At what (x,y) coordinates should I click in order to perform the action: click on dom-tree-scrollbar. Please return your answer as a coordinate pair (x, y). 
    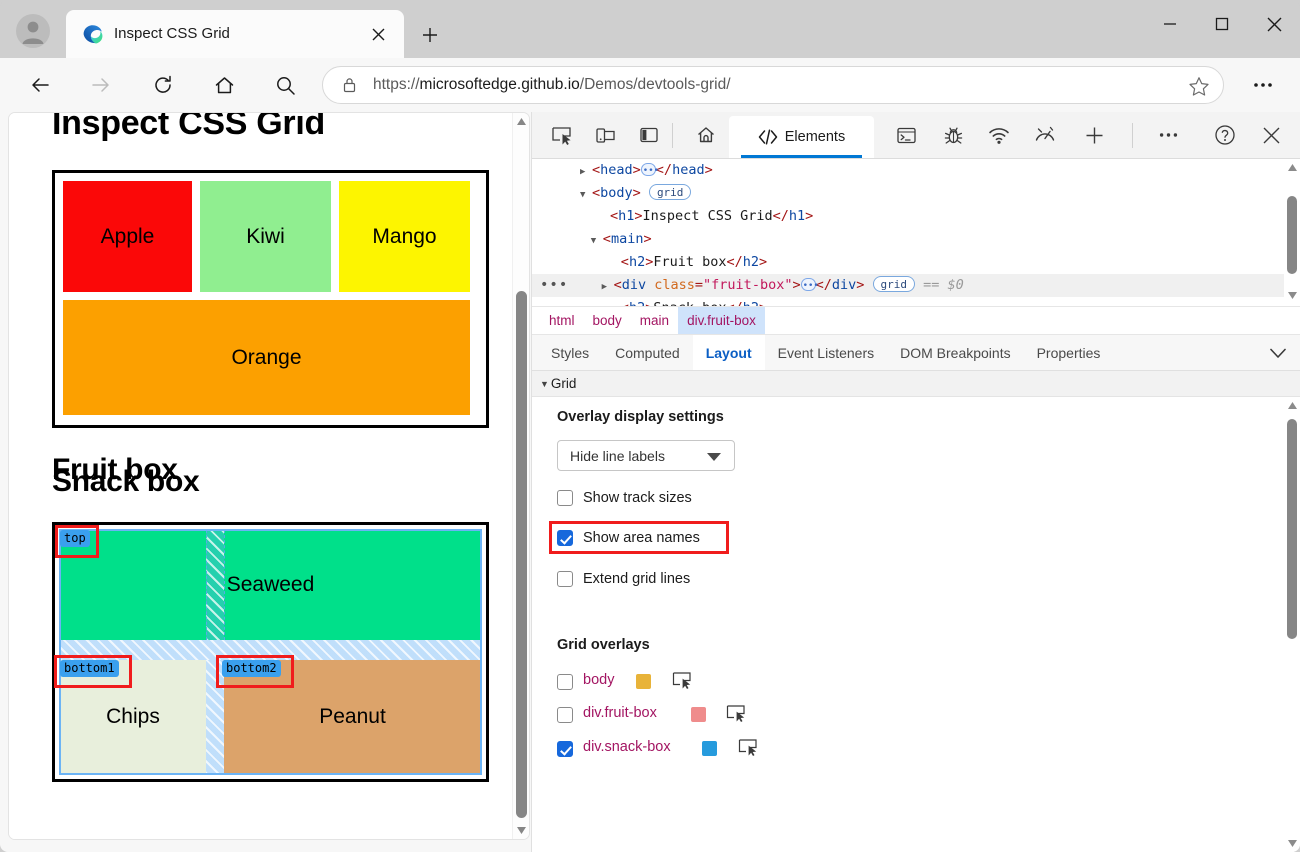
    Looking at the image, I should click on (1292, 232).